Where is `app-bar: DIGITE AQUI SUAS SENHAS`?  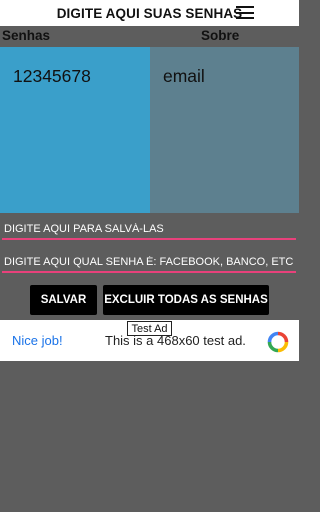 app-bar: DIGITE AQUI SUAS SENHAS is located at coordinates (149, 13).